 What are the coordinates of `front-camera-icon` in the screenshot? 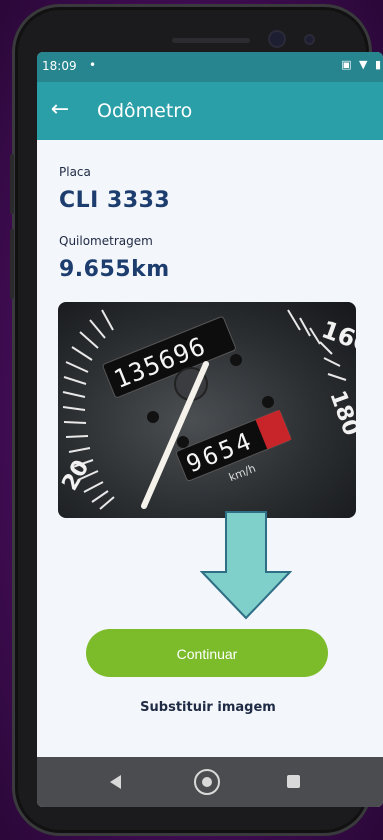 It's located at (277, 39).